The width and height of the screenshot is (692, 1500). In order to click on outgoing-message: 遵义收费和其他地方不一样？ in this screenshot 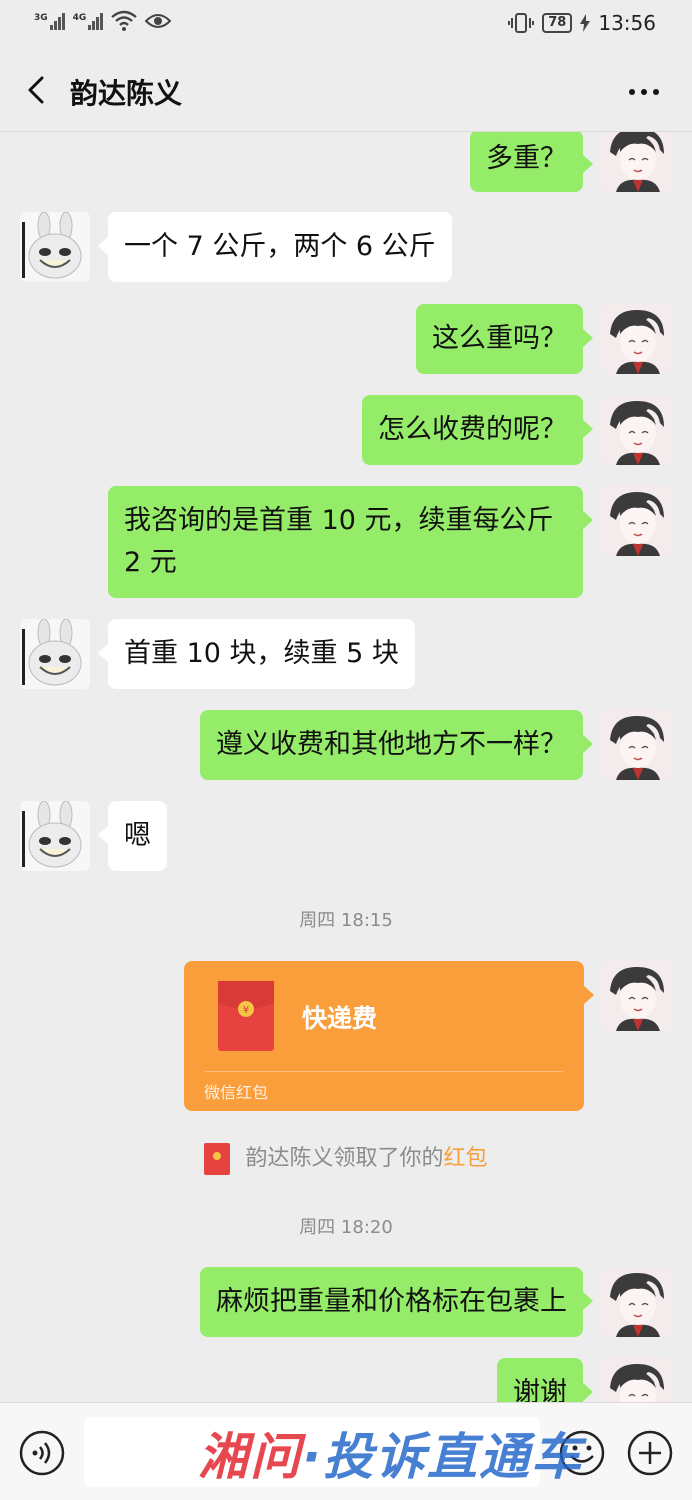, I will do `click(396, 745)`.